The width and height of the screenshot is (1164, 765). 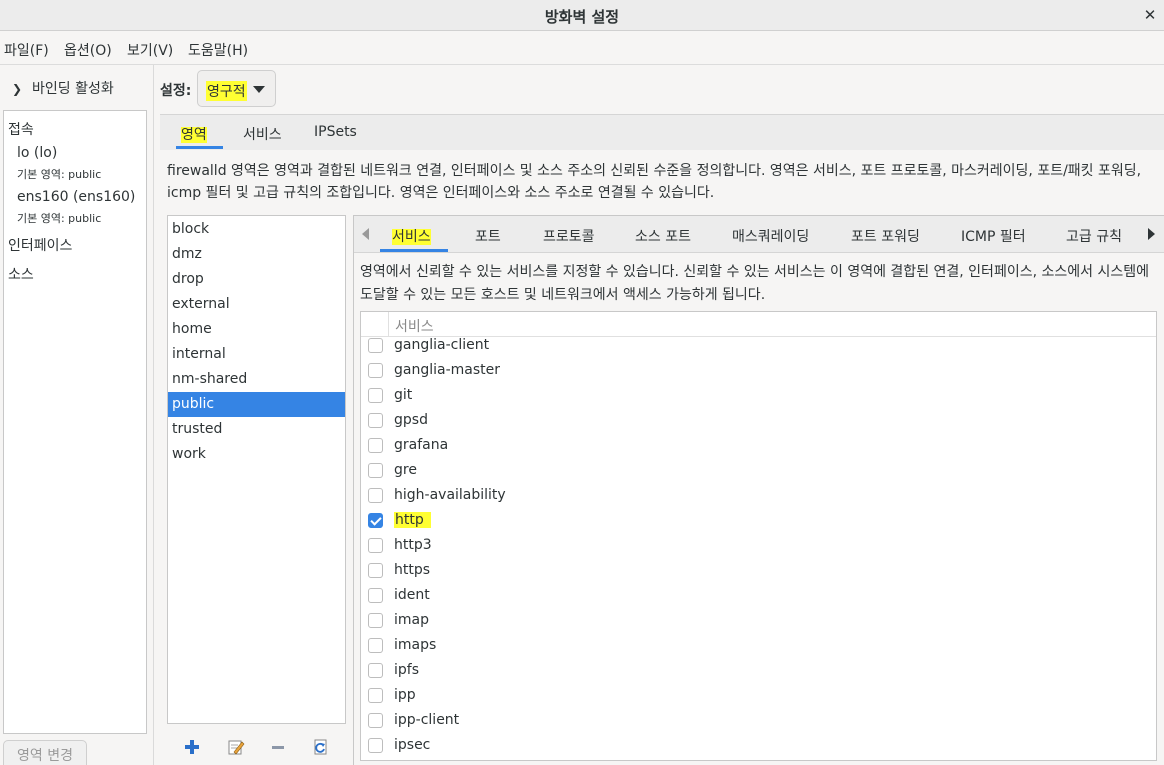 I want to click on scroll-right-icon, so click(x=1151, y=234).